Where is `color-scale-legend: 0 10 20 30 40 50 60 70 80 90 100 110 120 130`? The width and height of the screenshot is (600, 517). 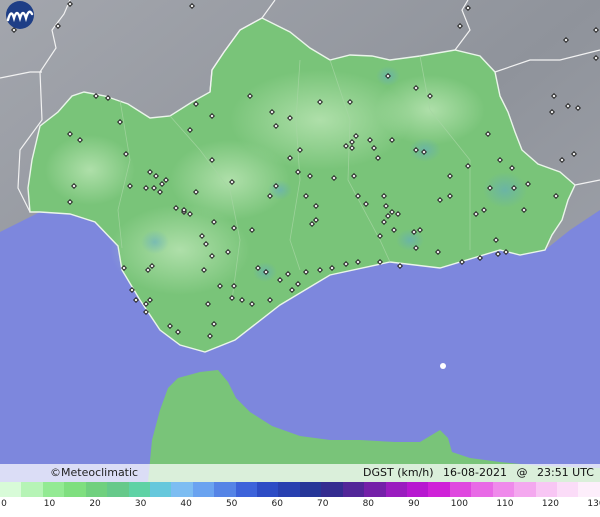
color-scale-legend: 0 10 20 30 40 50 60 70 80 90 100 110 120 130 is located at coordinates (300, 499).